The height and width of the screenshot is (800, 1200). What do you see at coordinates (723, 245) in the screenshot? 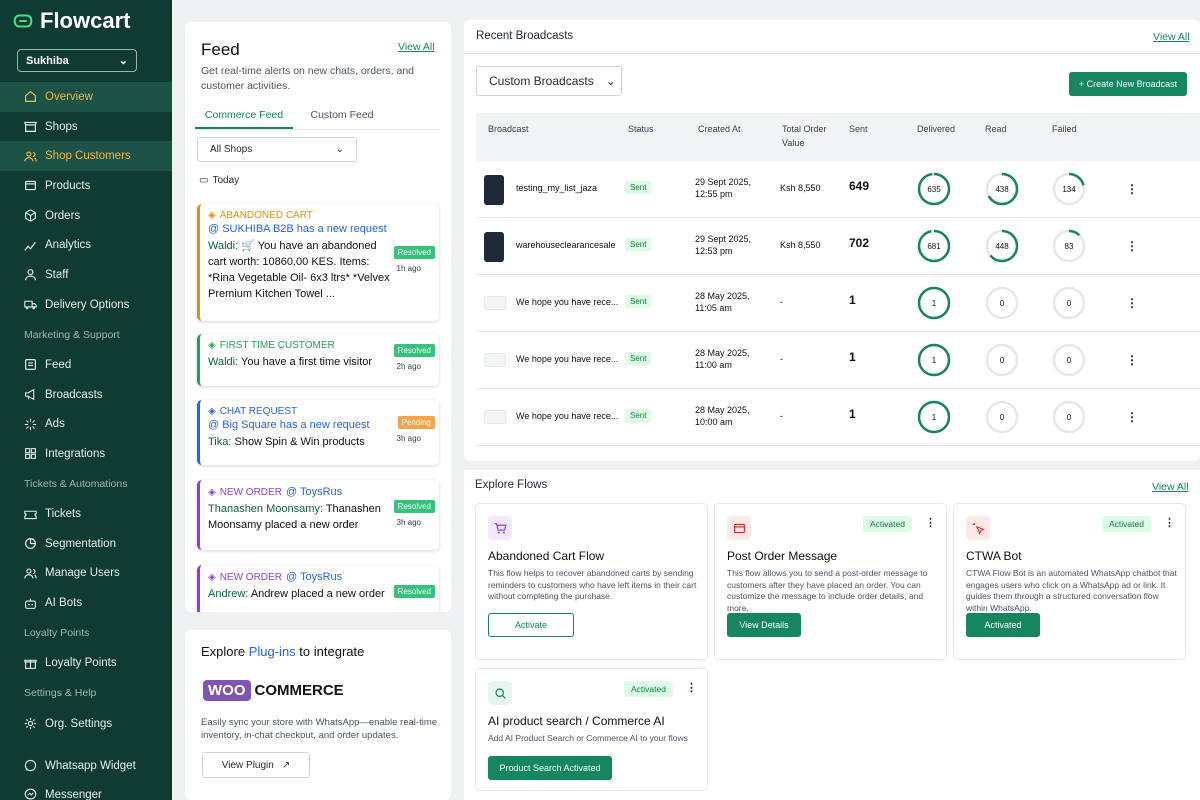
I see `created-at: 29 Sept 2025, 12:53 pm` at bounding box center [723, 245].